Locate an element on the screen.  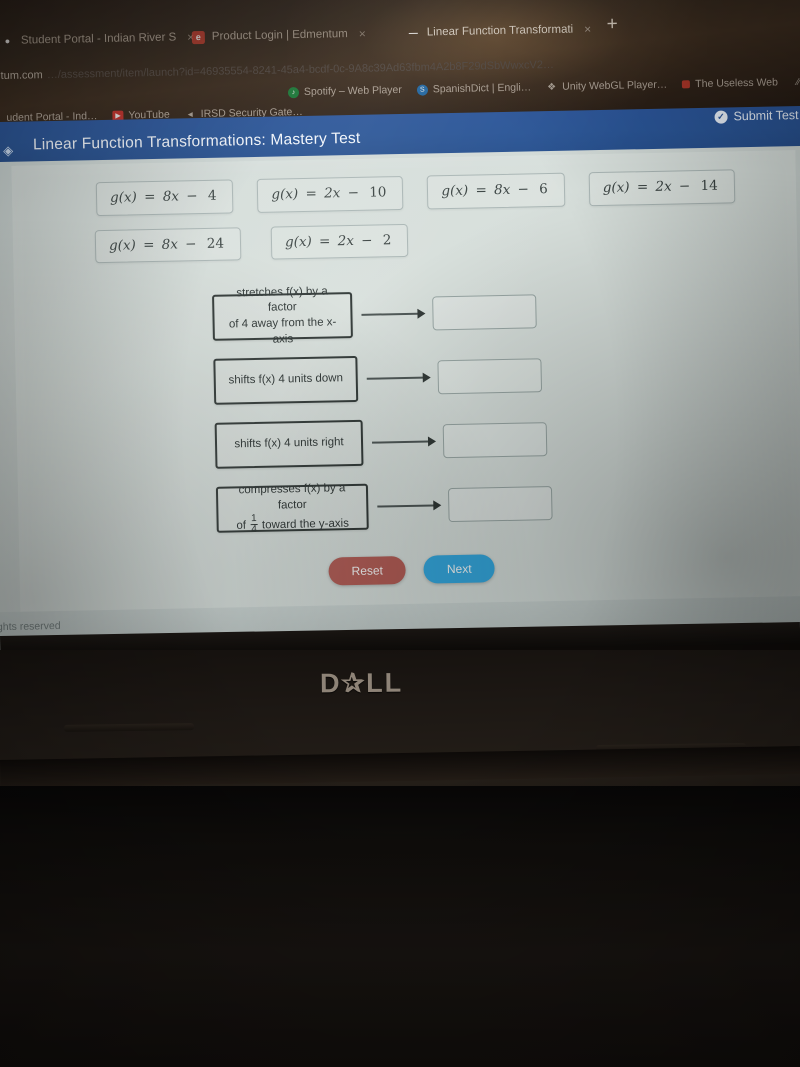
submit-test-label: Submit Test is located at coordinates (766, 116).